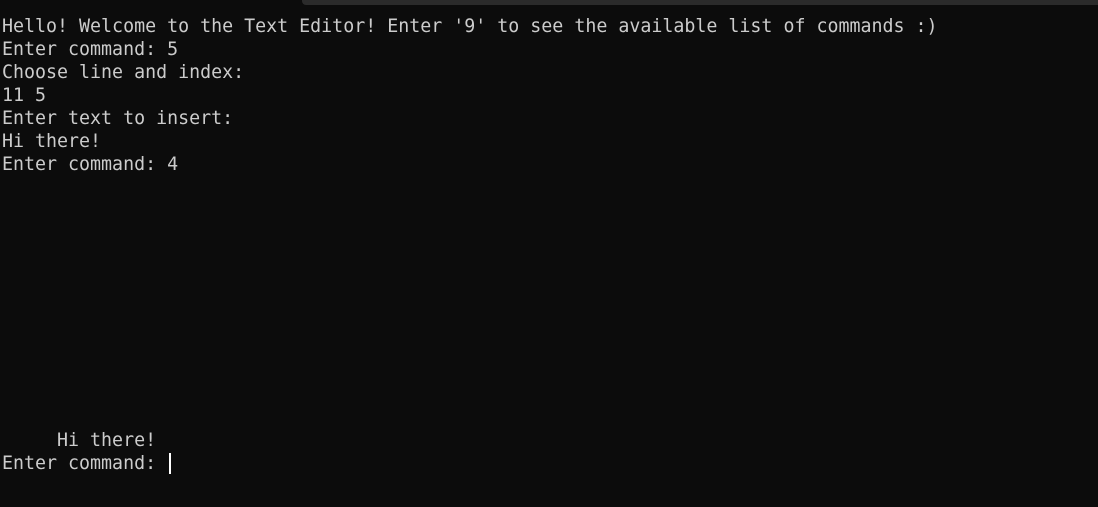 The image size is (1098, 507). Describe the element at coordinates (123, 72) in the screenshot. I see `prompt-line: Choose line and index:` at that location.